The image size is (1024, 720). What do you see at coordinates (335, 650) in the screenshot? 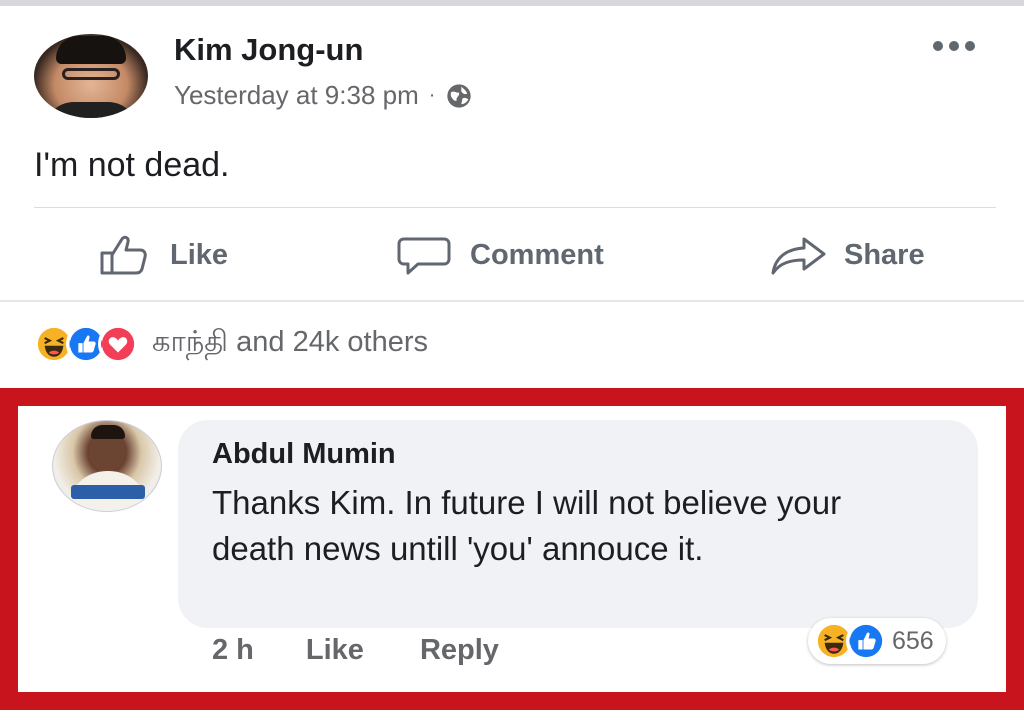
I see `comment-like-button: Like` at bounding box center [335, 650].